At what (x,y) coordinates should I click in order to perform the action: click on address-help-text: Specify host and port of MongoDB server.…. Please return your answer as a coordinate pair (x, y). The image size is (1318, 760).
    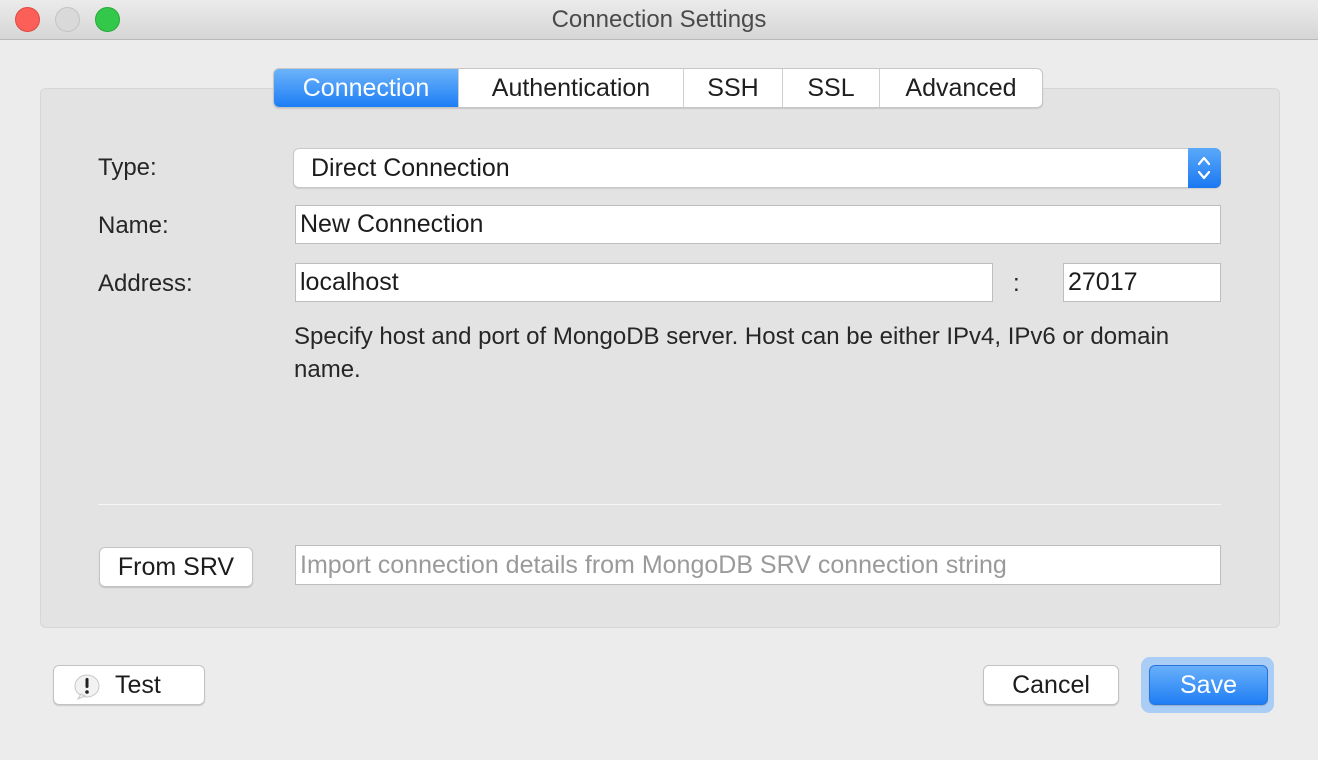
    Looking at the image, I should click on (732, 353).